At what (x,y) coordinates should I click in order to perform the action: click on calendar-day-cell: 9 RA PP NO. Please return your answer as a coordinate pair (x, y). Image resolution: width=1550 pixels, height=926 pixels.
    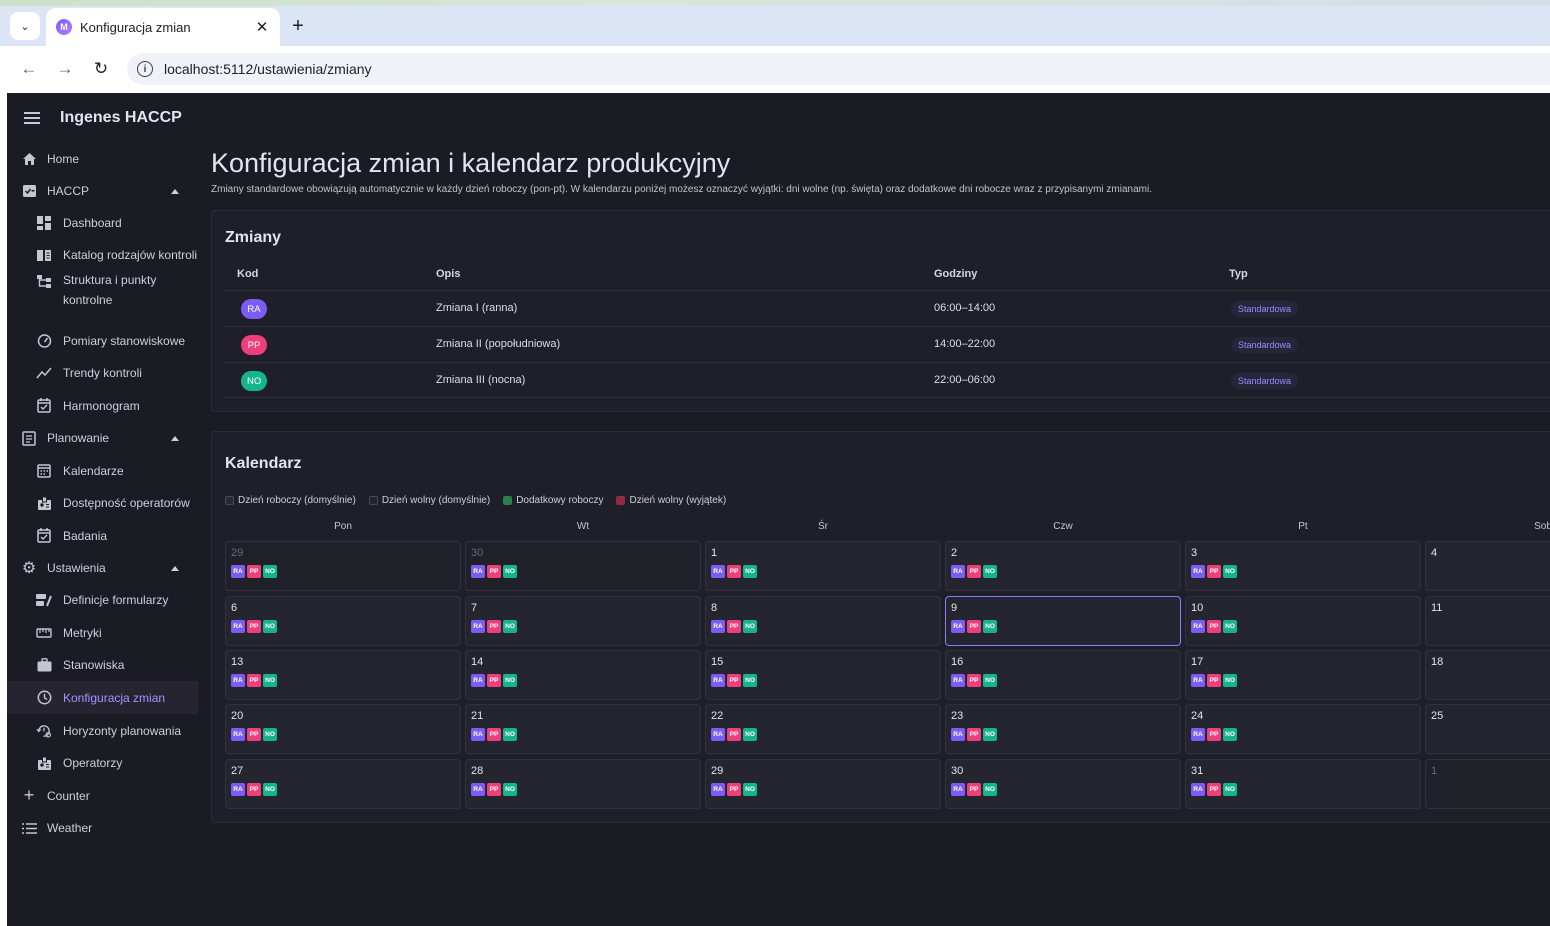
    Looking at the image, I should click on (1063, 621).